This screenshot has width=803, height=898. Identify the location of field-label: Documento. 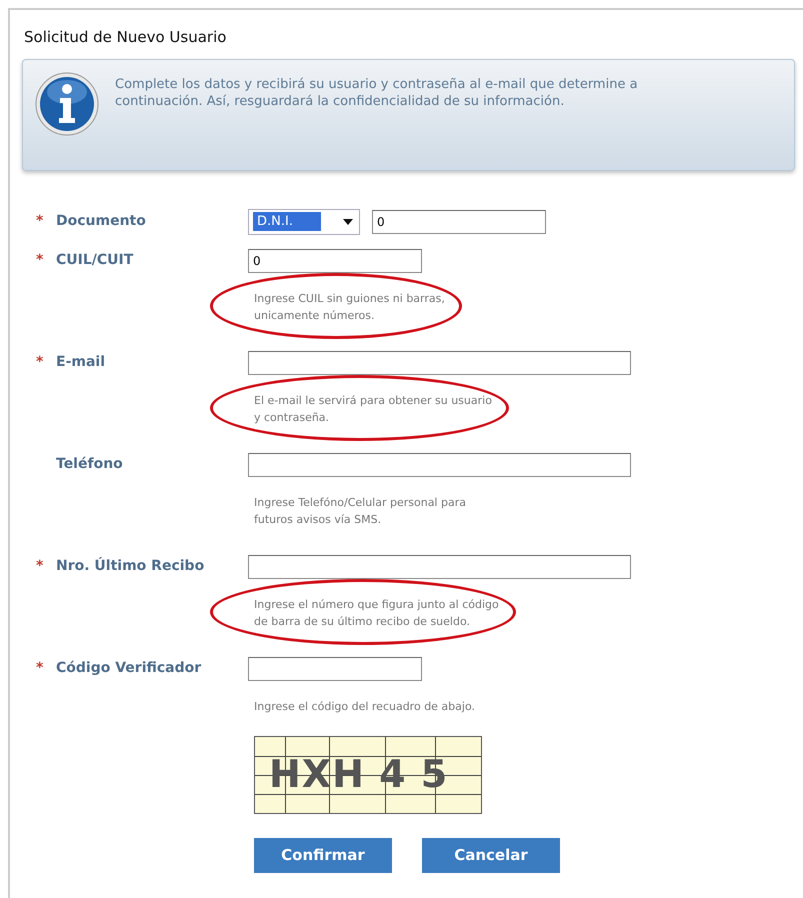
(101, 221).